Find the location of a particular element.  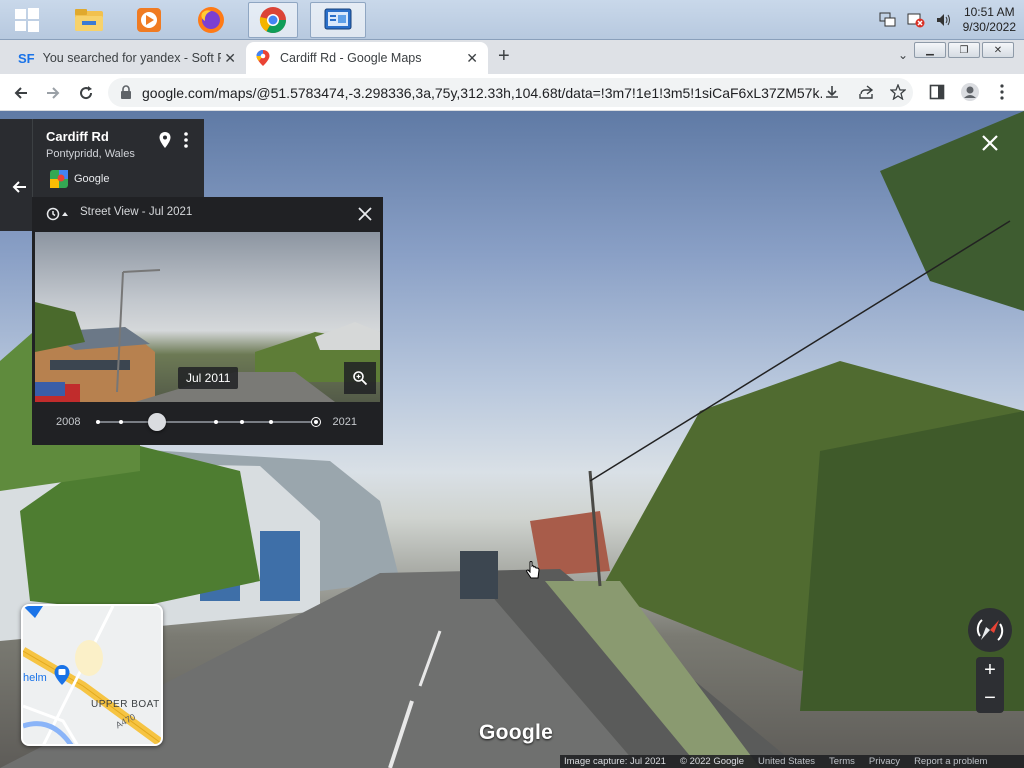

terms-link: Terms is located at coordinates (842, 761).